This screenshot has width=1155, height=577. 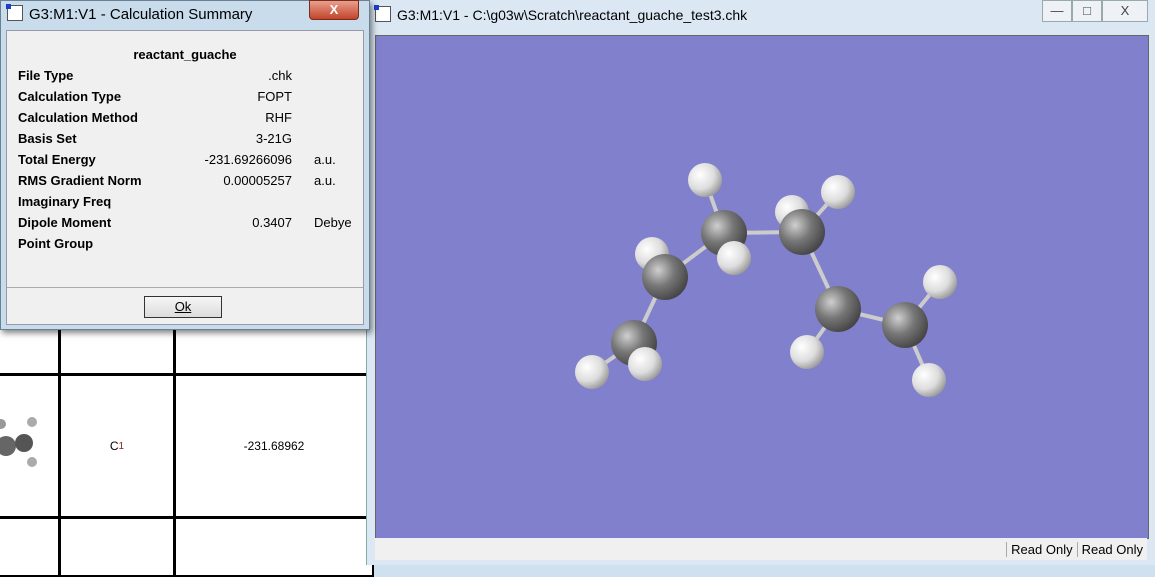 I want to click on summary-row: Dipole Moment 0.3407 Debye, so click(x=188, y=225).